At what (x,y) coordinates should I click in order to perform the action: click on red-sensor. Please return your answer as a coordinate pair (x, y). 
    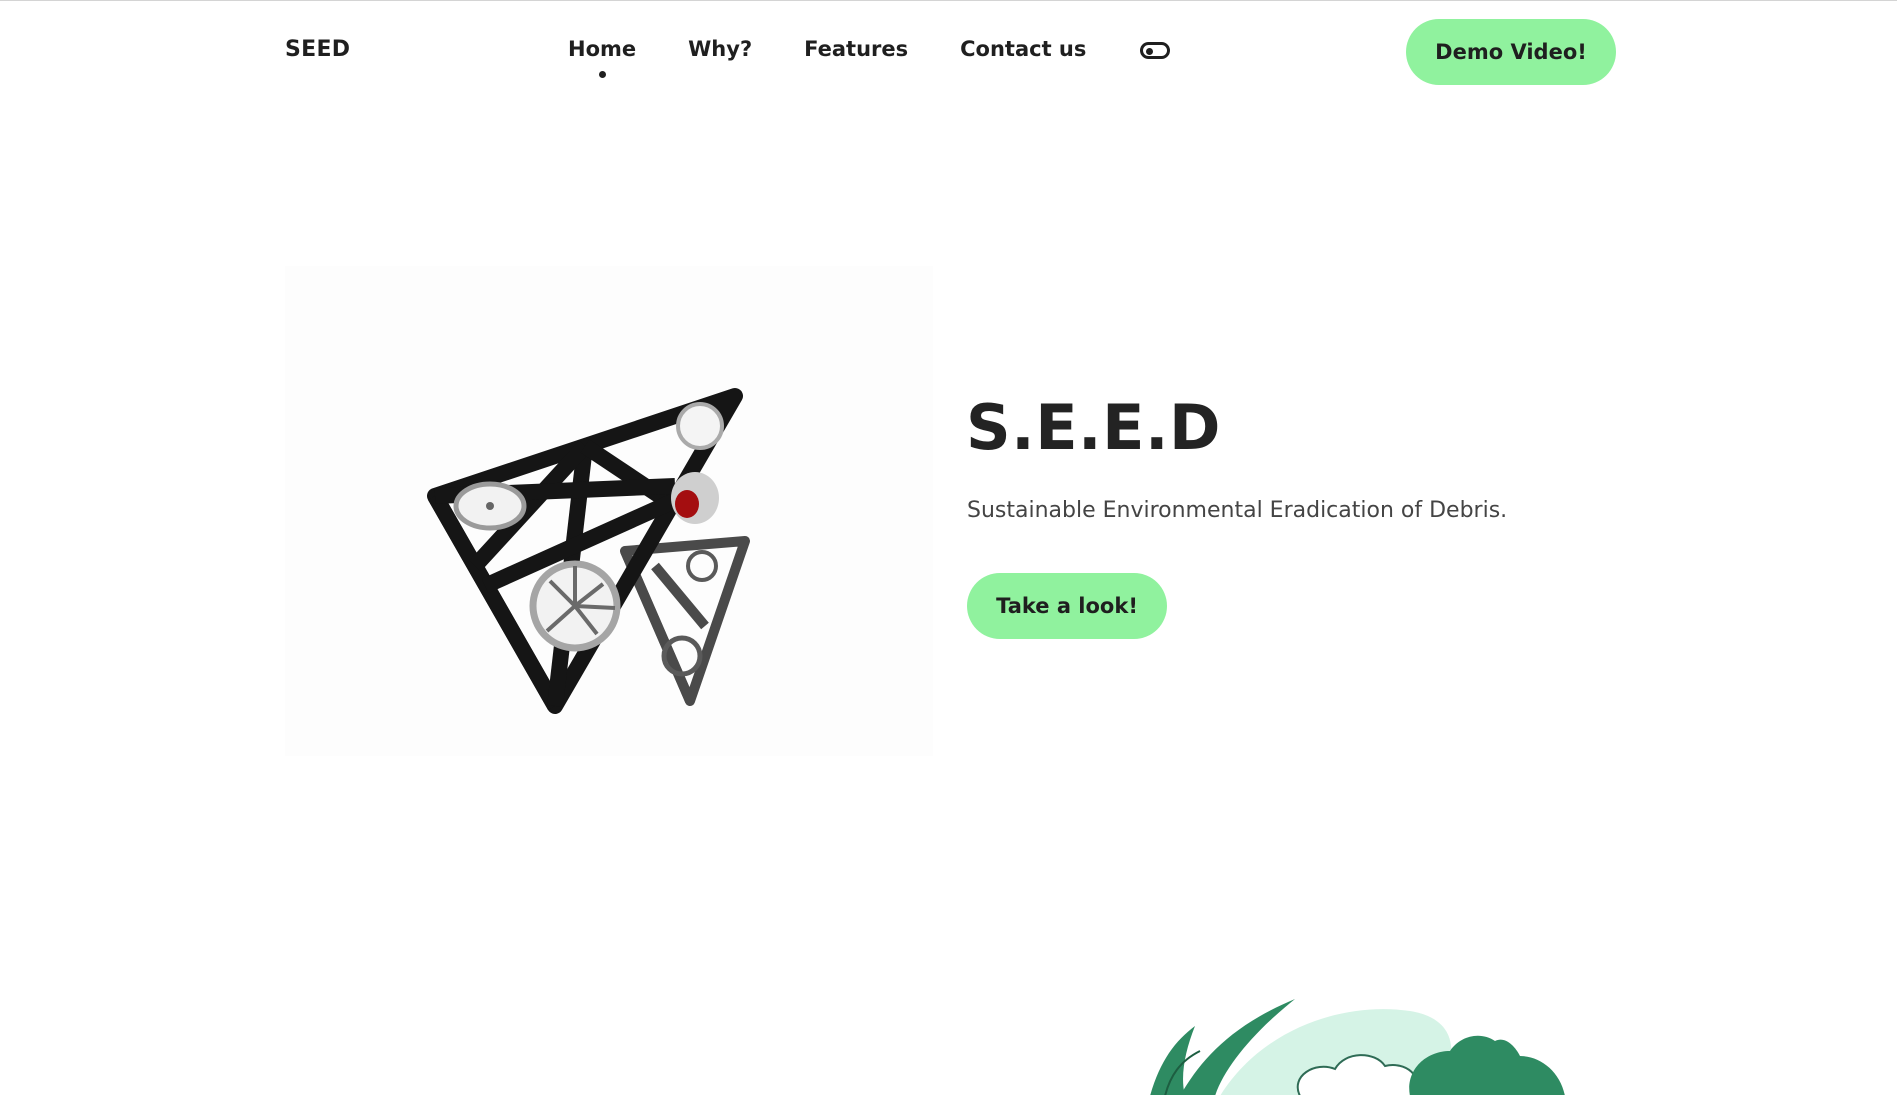
    Looking at the image, I should click on (695, 498).